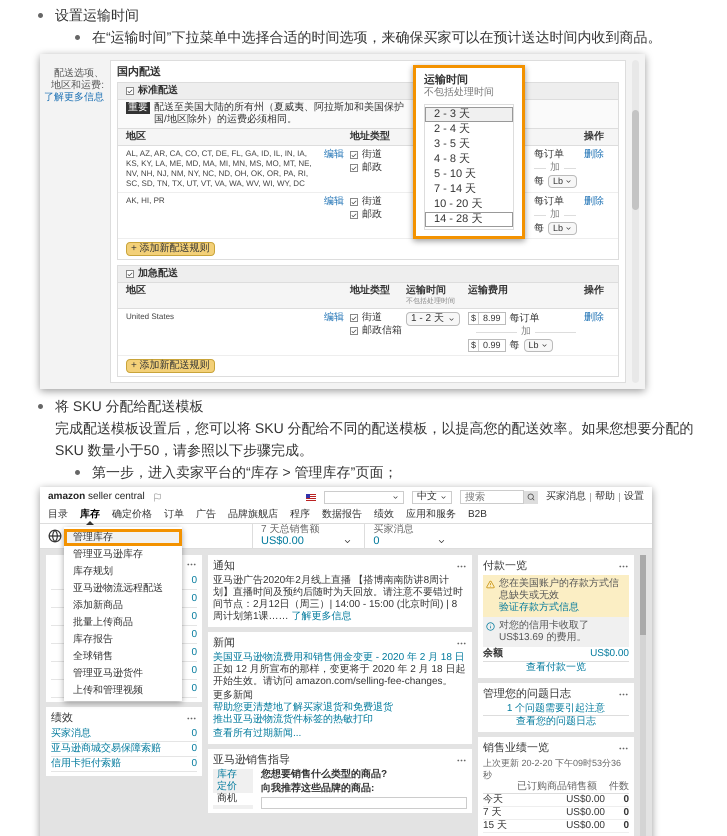  Describe the element at coordinates (340, 708) in the screenshot. I see `news-link: 帮助您更清楚地了解买家退货和免费退货` at that location.